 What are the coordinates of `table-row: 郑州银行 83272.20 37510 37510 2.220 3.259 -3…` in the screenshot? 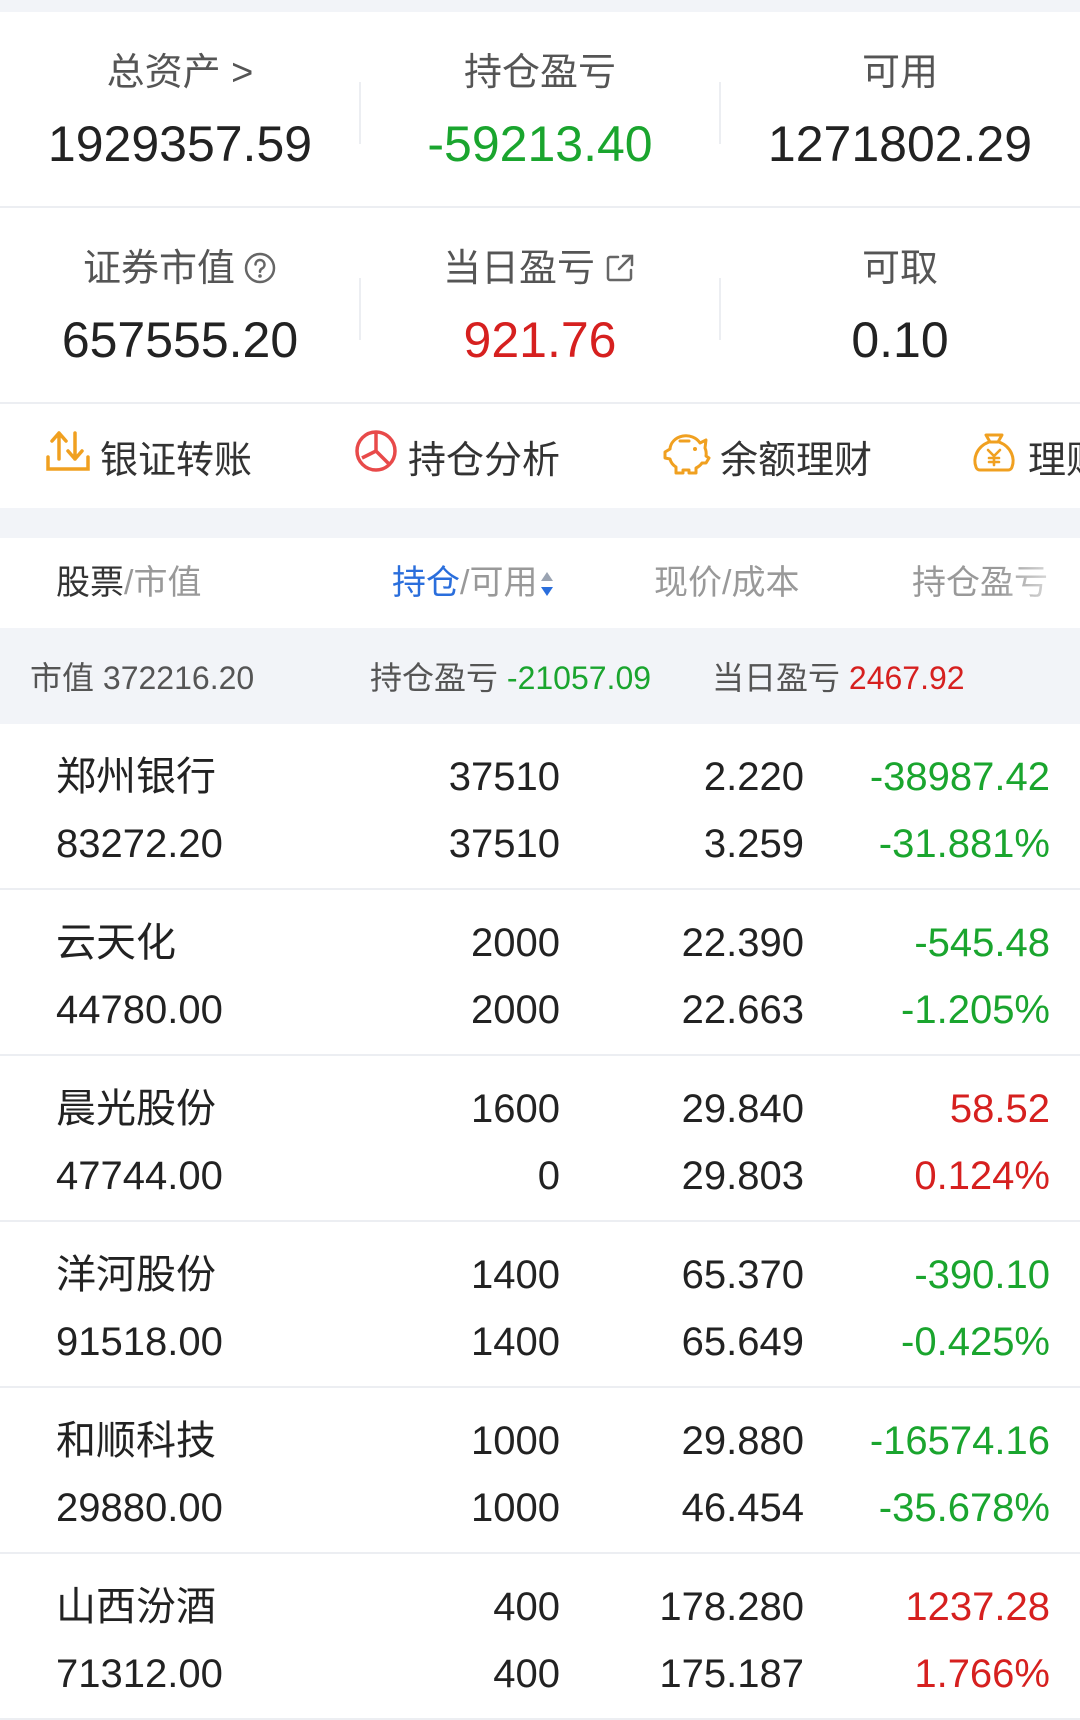 It's located at (540, 807).